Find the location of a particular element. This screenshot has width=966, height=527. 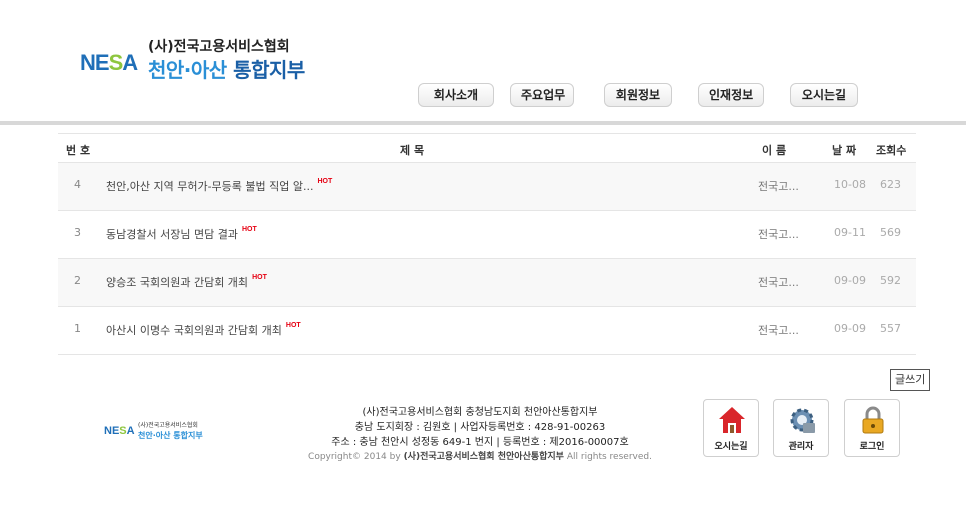

footer-logo: NESA (사)전국고용서비스협회 천안·아산 통합지부 is located at coordinates (164, 433).